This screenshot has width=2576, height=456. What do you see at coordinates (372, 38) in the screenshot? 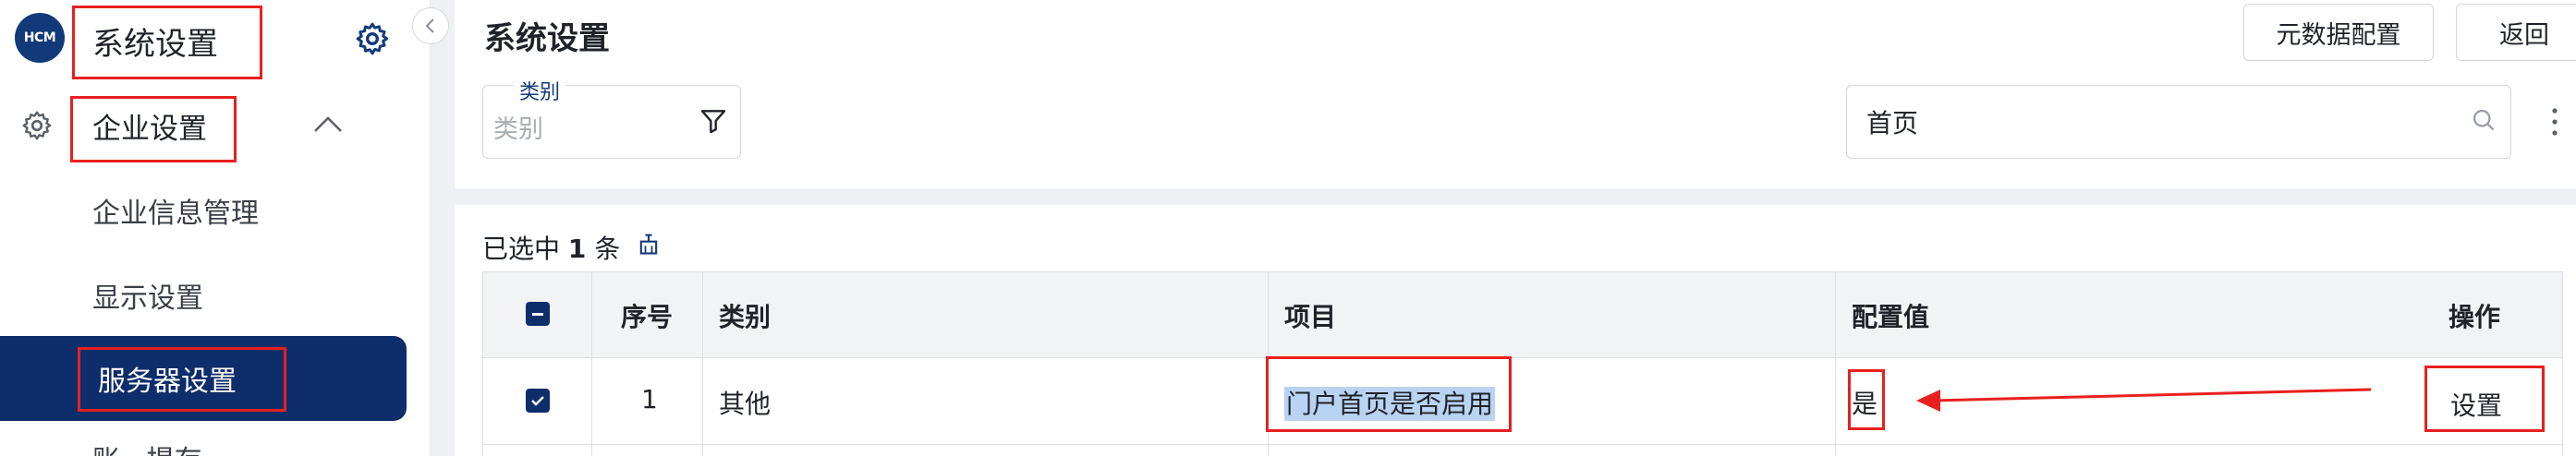
I see `settings-gear-icon` at bounding box center [372, 38].